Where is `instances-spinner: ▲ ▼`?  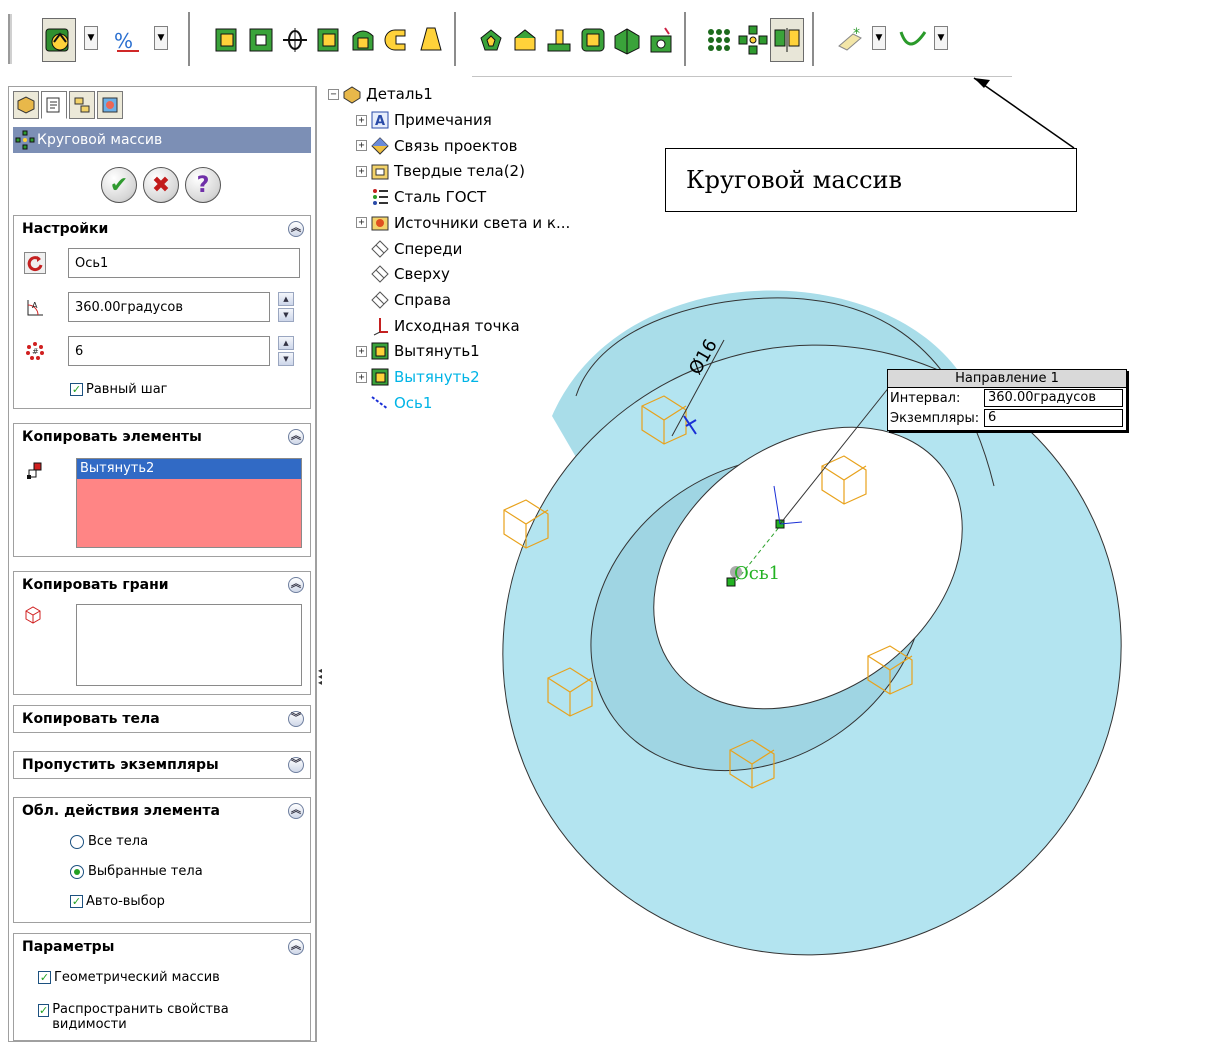 instances-spinner: ▲ ▼ is located at coordinates (286, 351).